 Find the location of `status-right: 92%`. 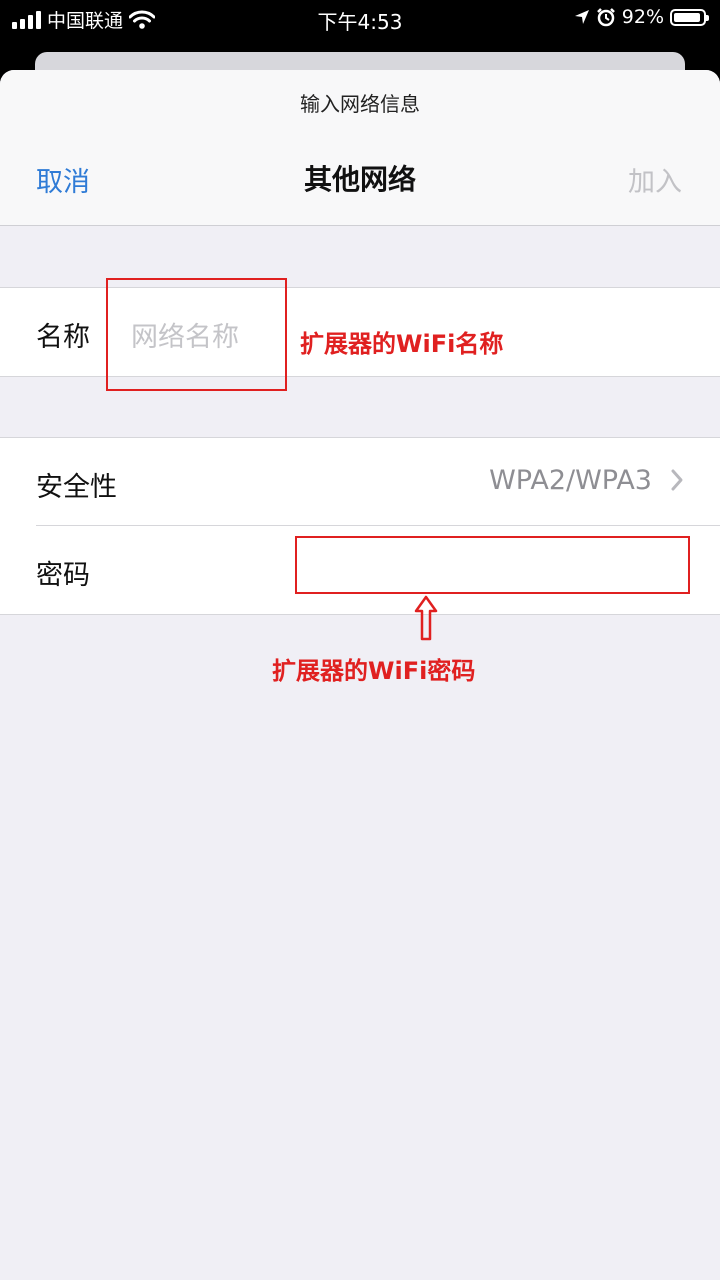

status-right: 92% is located at coordinates (641, 17).